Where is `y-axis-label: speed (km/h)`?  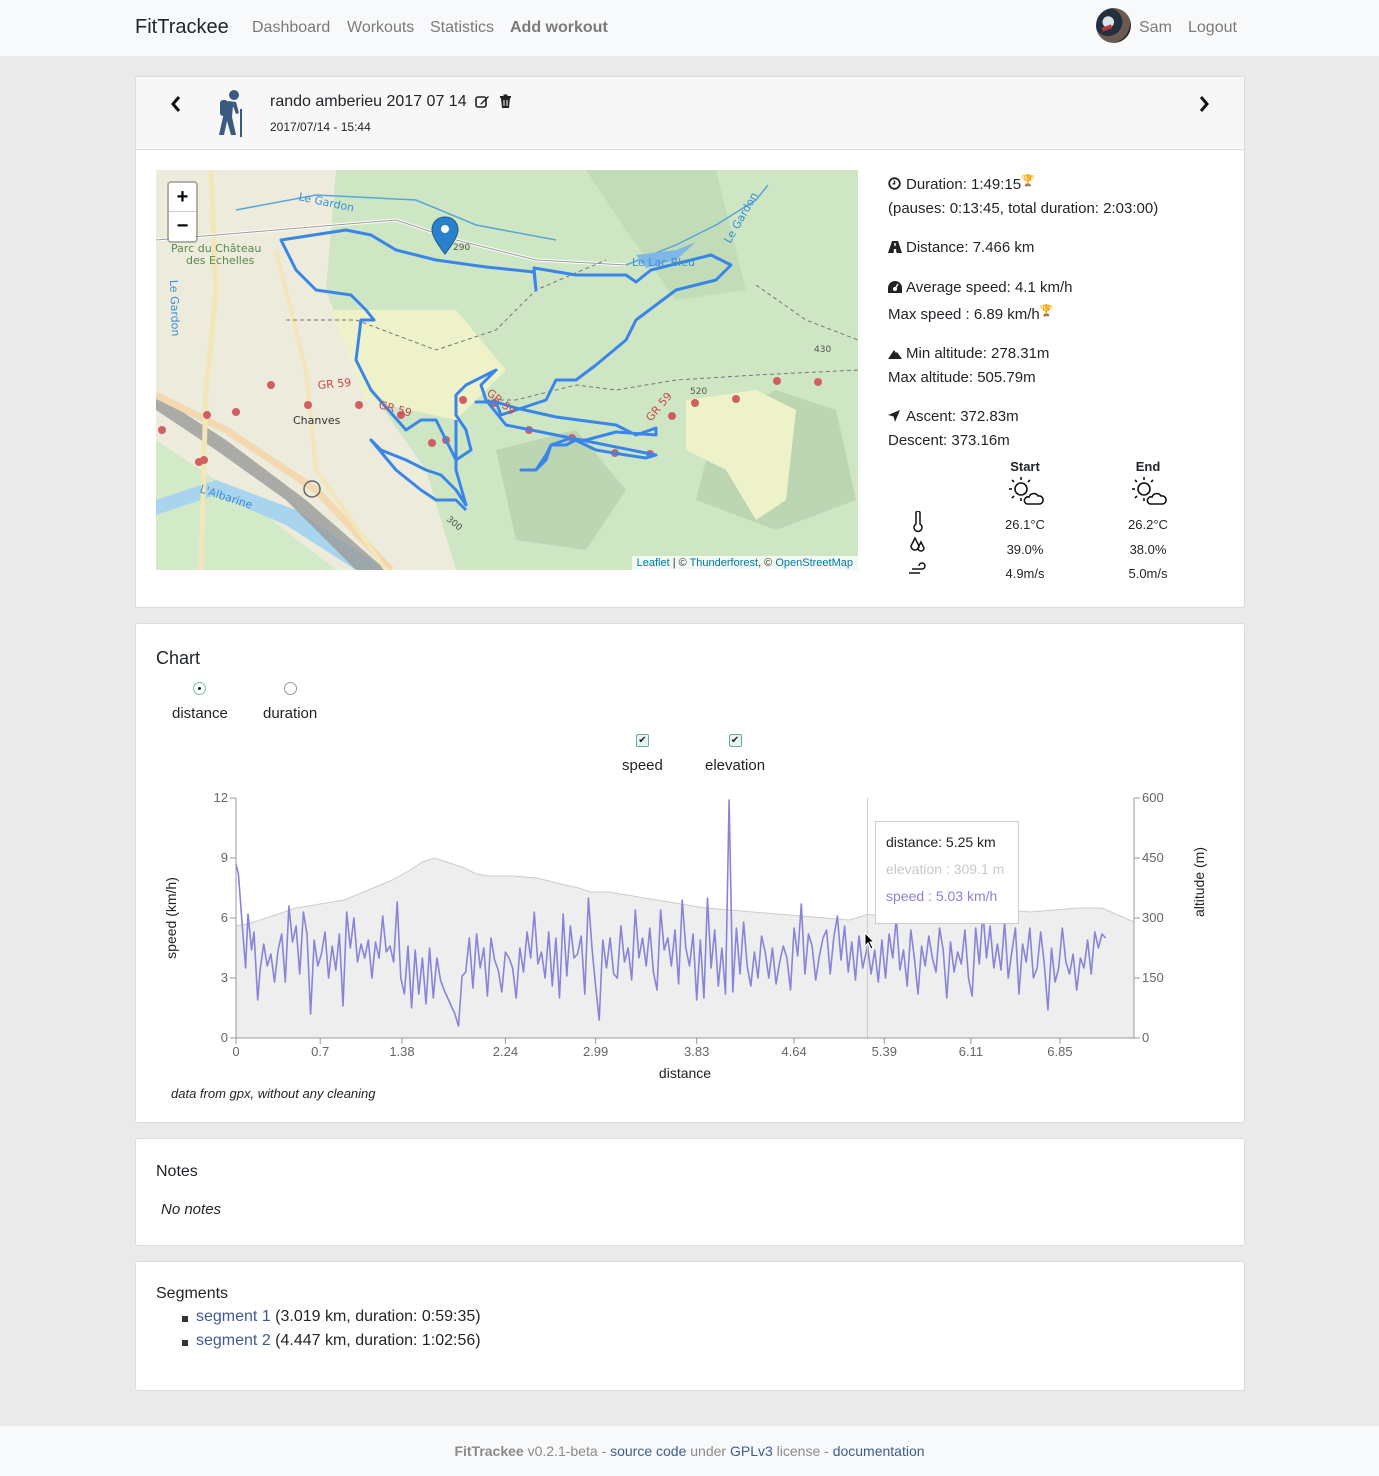
y-axis-label: speed (km/h) is located at coordinates (171, 918).